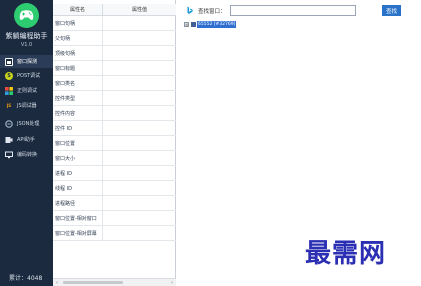 Image resolution: width=421 pixels, height=286 pixels. Describe the element at coordinates (78, 9) in the screenshot. I see `column-header-name: 属性名` at that location.